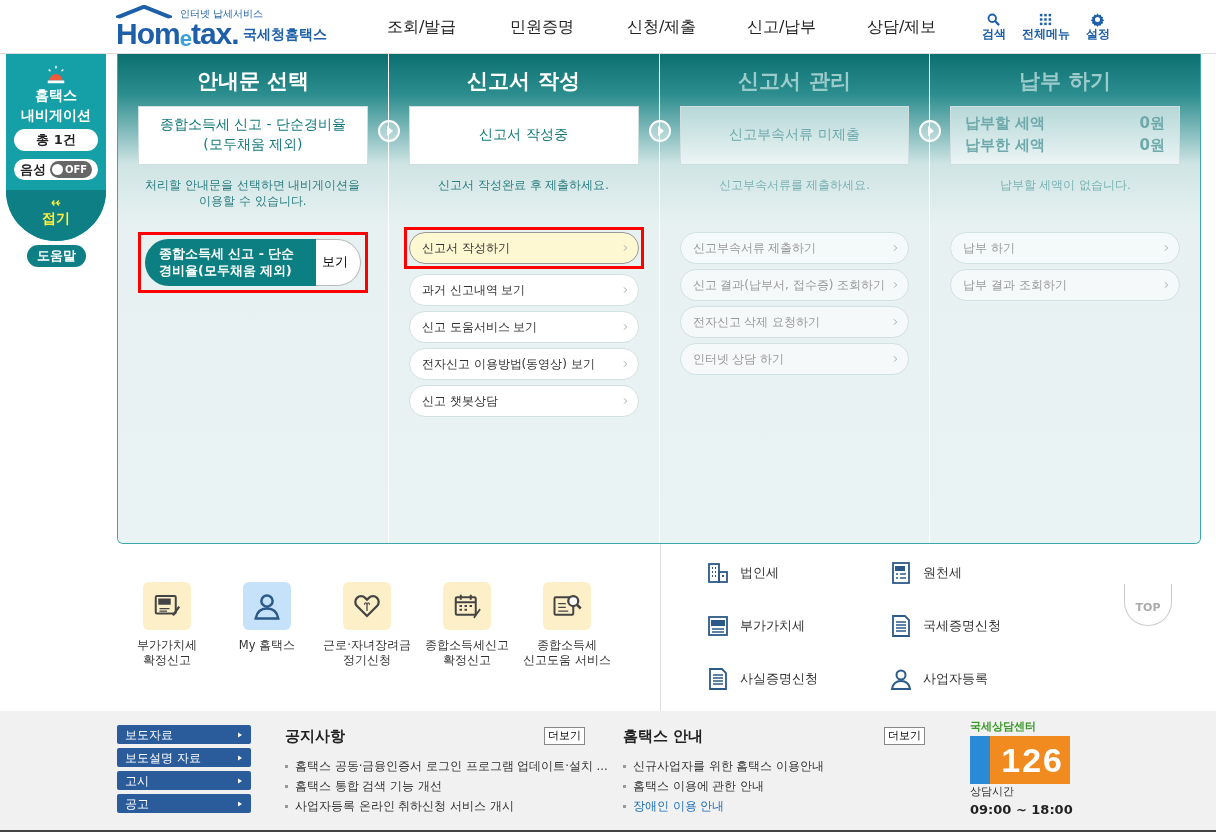 The height and width of the screenshot is (833, 1216). Describe the element at coordinates (901, 26) in the screenshot. I see `menu-item: 상담/제보` at that location.